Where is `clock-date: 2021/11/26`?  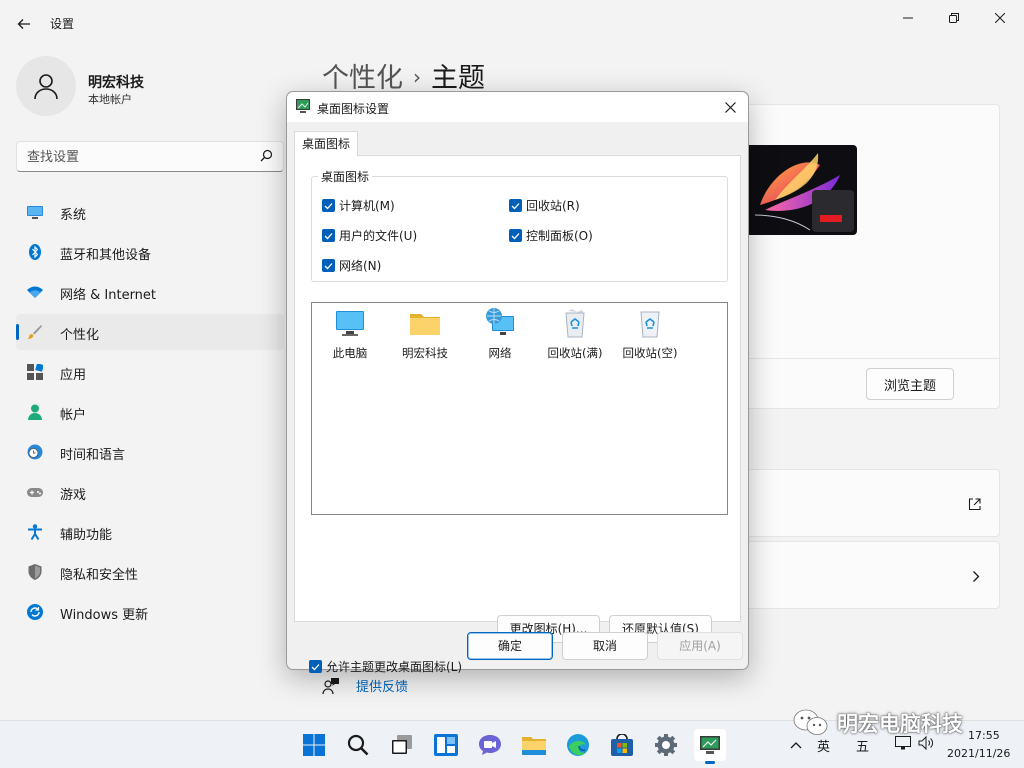
clock-date: 2021/11/26 is located at coordinates (978, 753).